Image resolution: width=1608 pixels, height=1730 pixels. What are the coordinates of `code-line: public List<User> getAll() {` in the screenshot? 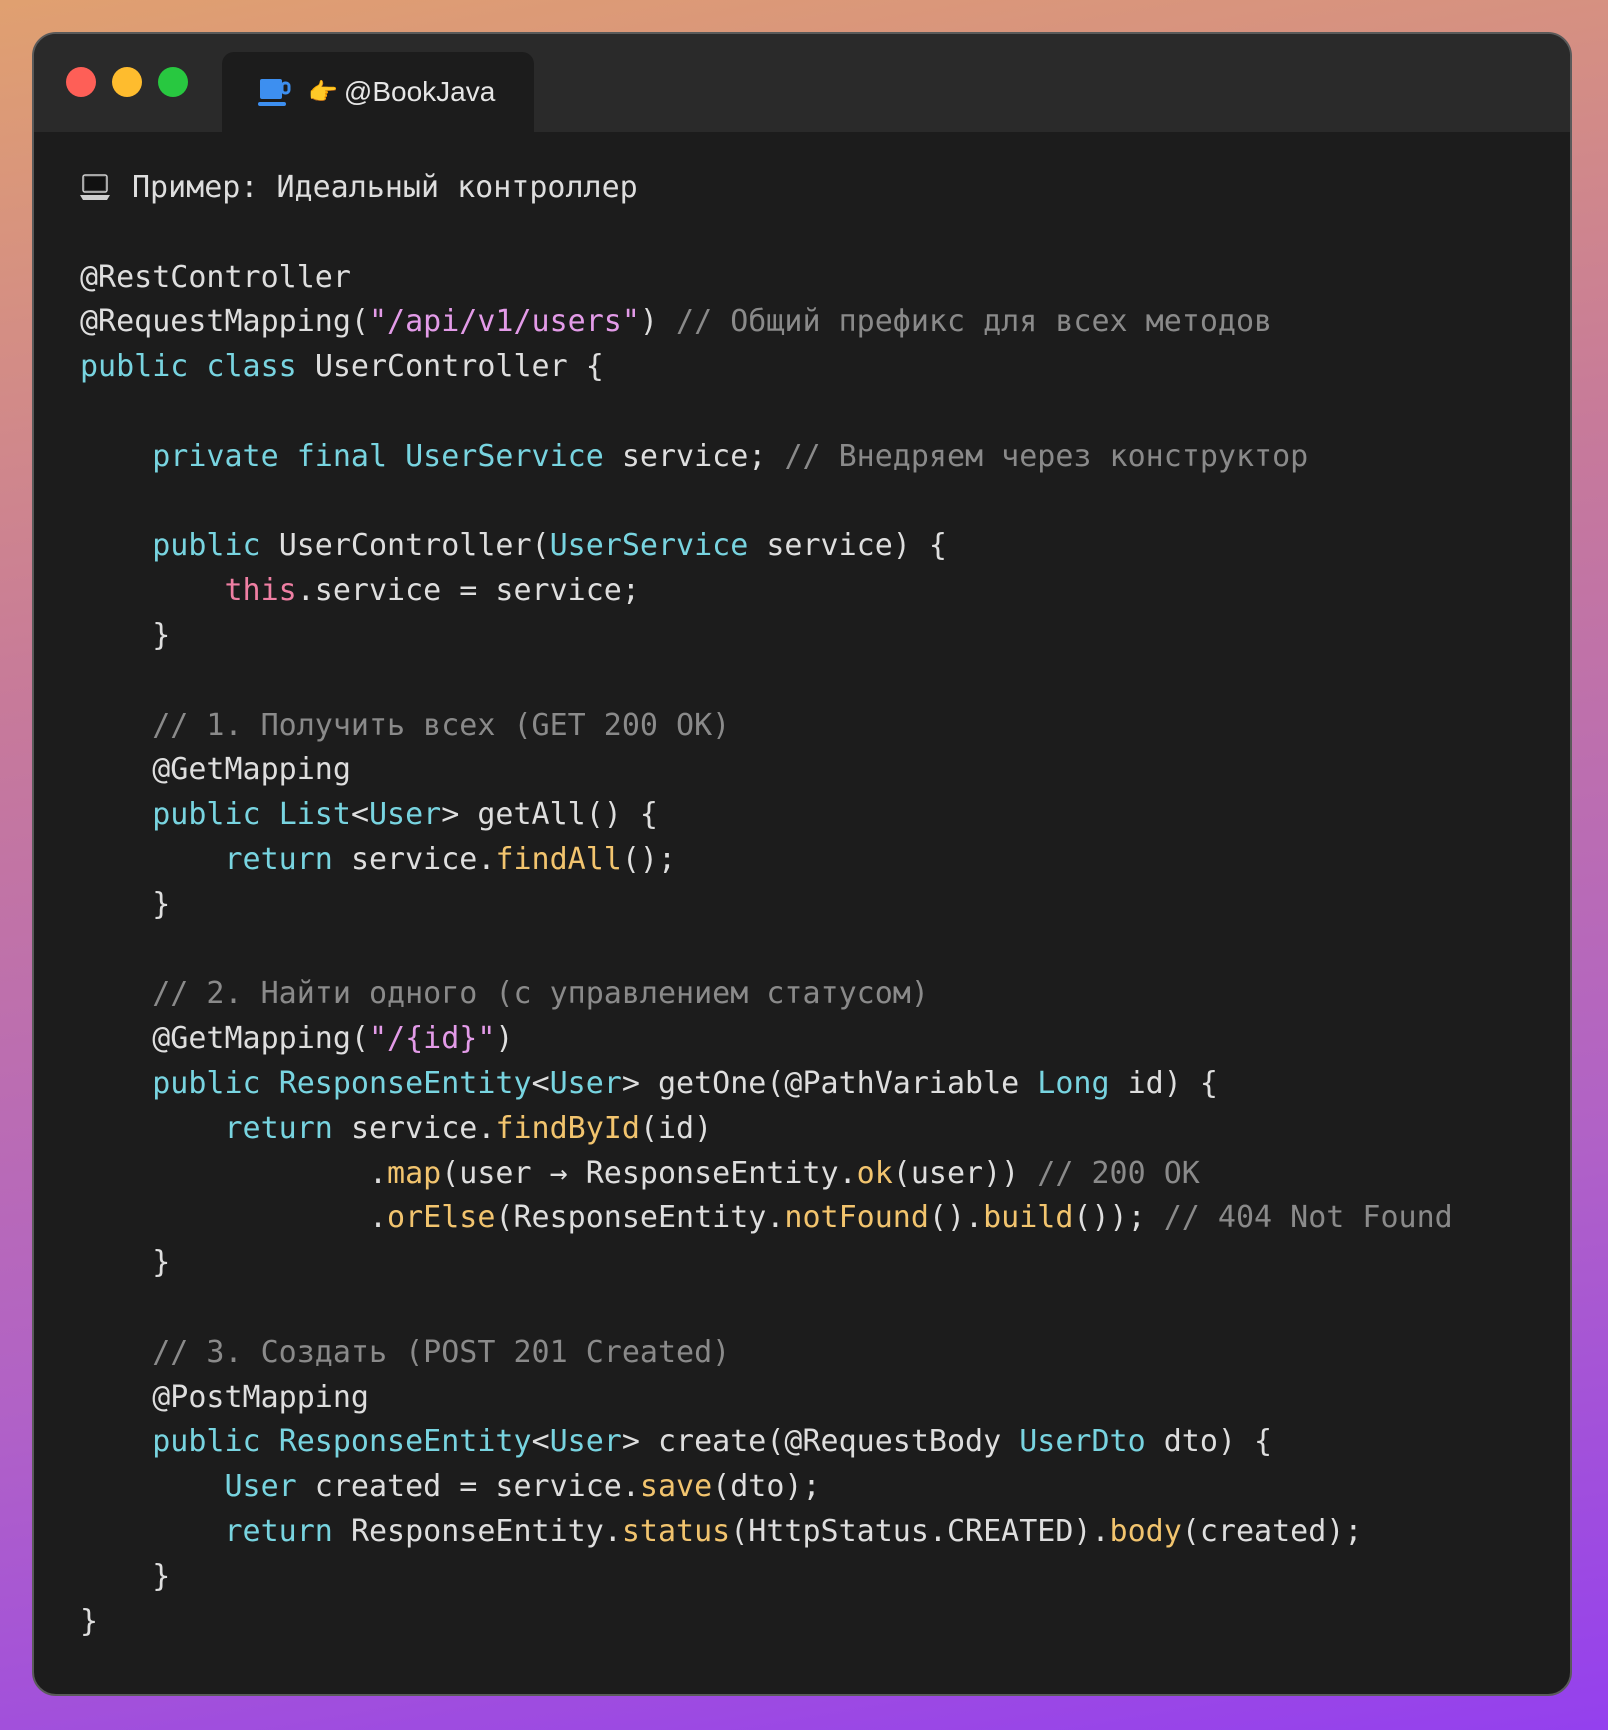 It's located at (825, 815).